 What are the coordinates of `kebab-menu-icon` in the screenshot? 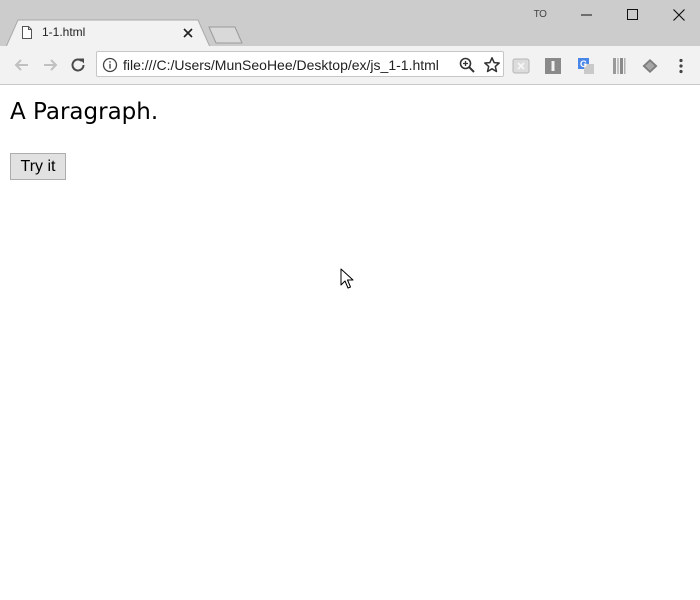 It's located at (681, 66).